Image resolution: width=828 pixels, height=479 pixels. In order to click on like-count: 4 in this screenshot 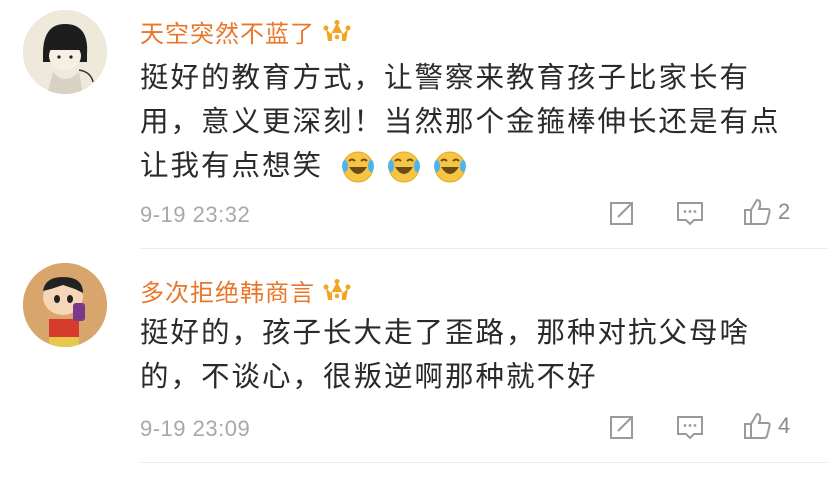, I will do `click(784, 425)`.